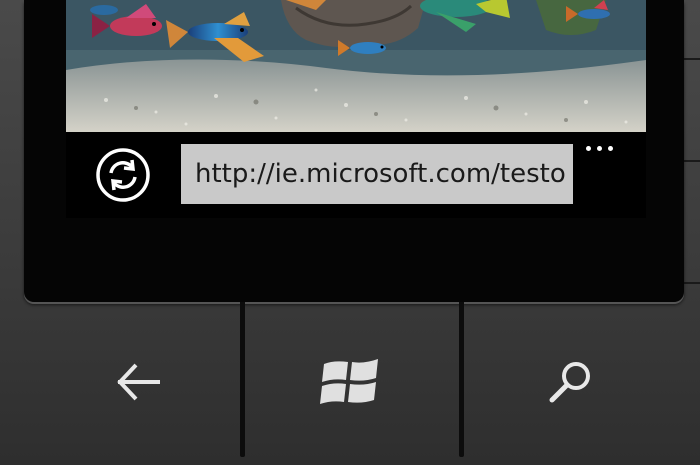 The height and width of the screenshot is (465, 700). I want to click on windows-logo-icon, so click(349, 381).